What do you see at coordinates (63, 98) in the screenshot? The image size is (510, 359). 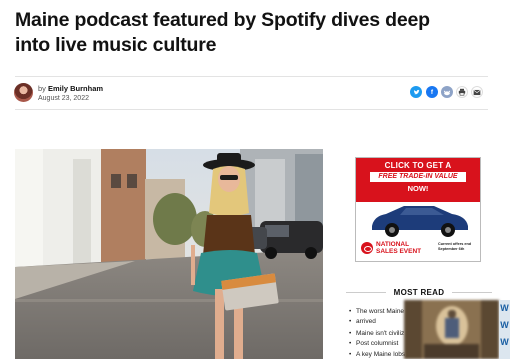 I see `publish-date: August 23, 2022` at bounding box center [63, 98].